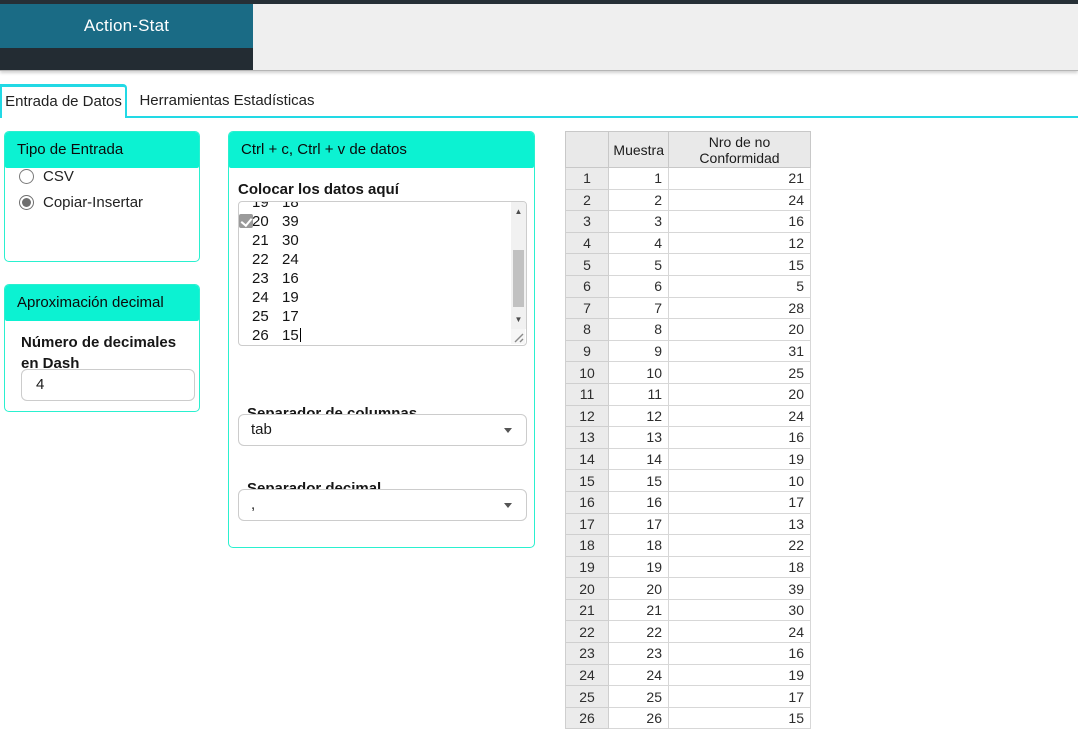 This screenshot has width=1078, height=729. What do you see at coordinates (99, 353) in the screenshot?
I see `decimals-field-label: Número de decimales en Dash` at bounding box center [99, 353].